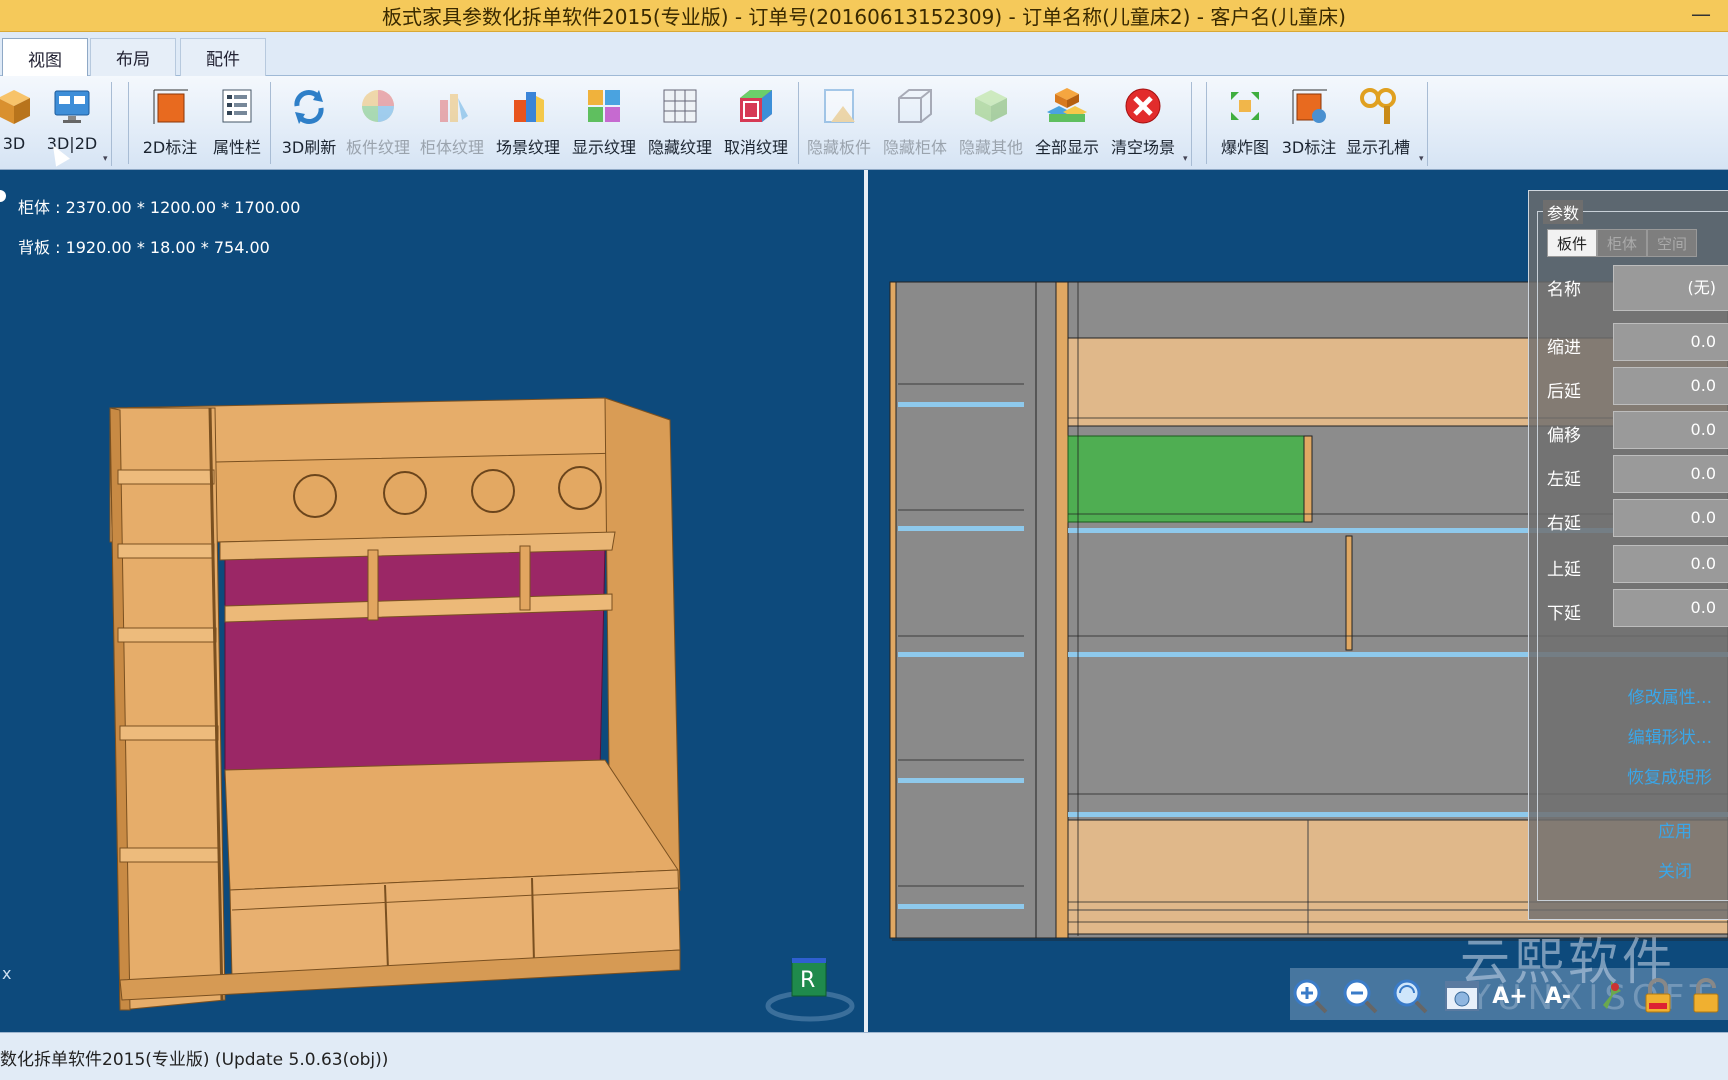  I want to click on button-hide-board: 隐藏板件, so click(839, 125).